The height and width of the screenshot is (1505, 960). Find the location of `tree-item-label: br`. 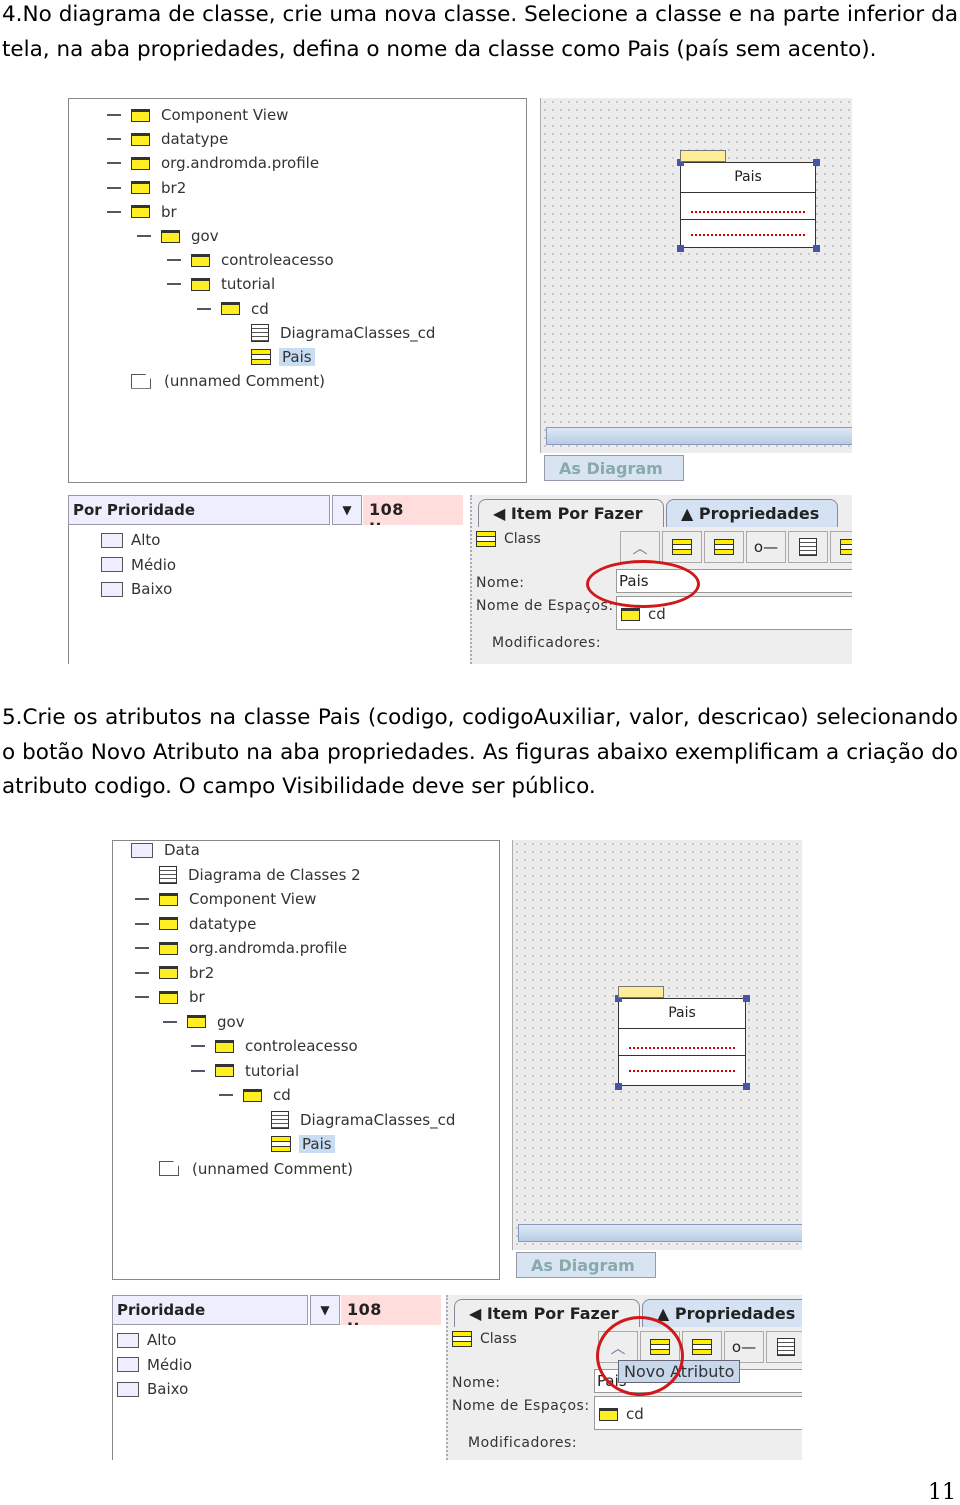

tree-item-label: br is located at coordinates (197, 997).